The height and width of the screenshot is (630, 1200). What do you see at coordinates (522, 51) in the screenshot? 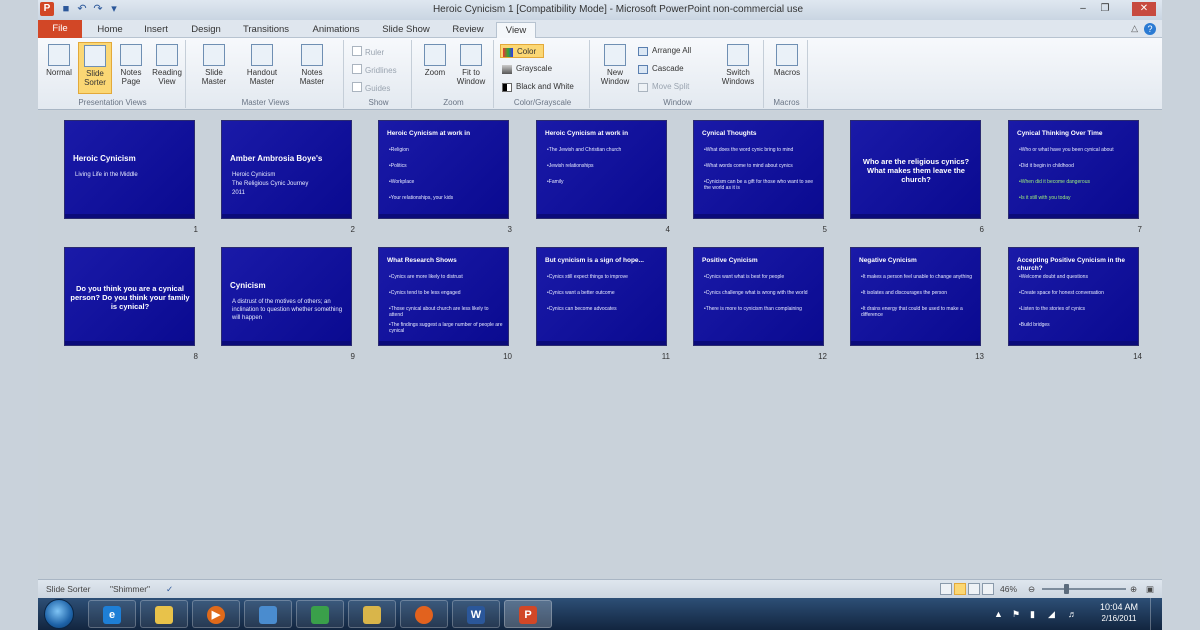
I see `color-button: Color` at bounding box center [522, 51].